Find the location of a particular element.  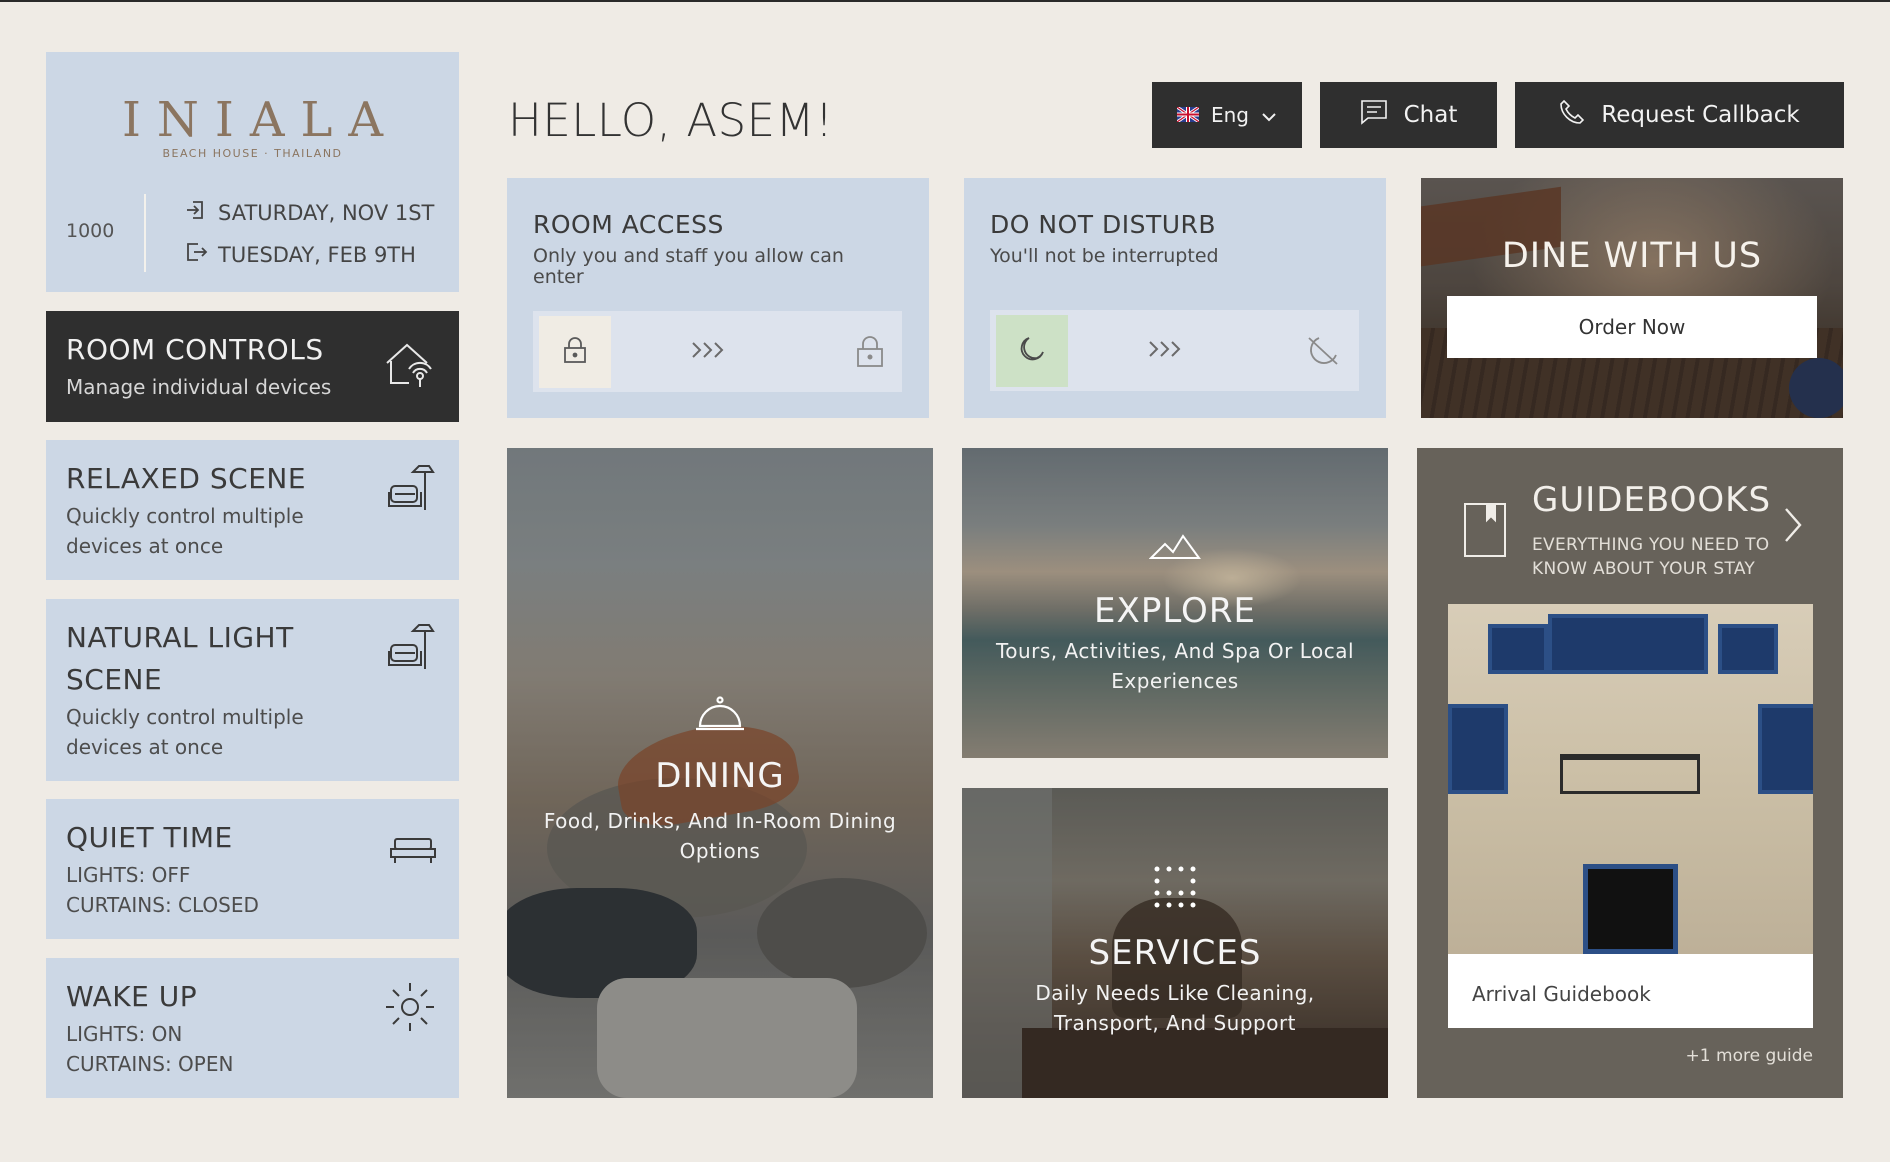

greeting-title: HELLO, ASEM! is located at coordinates (671, 120).